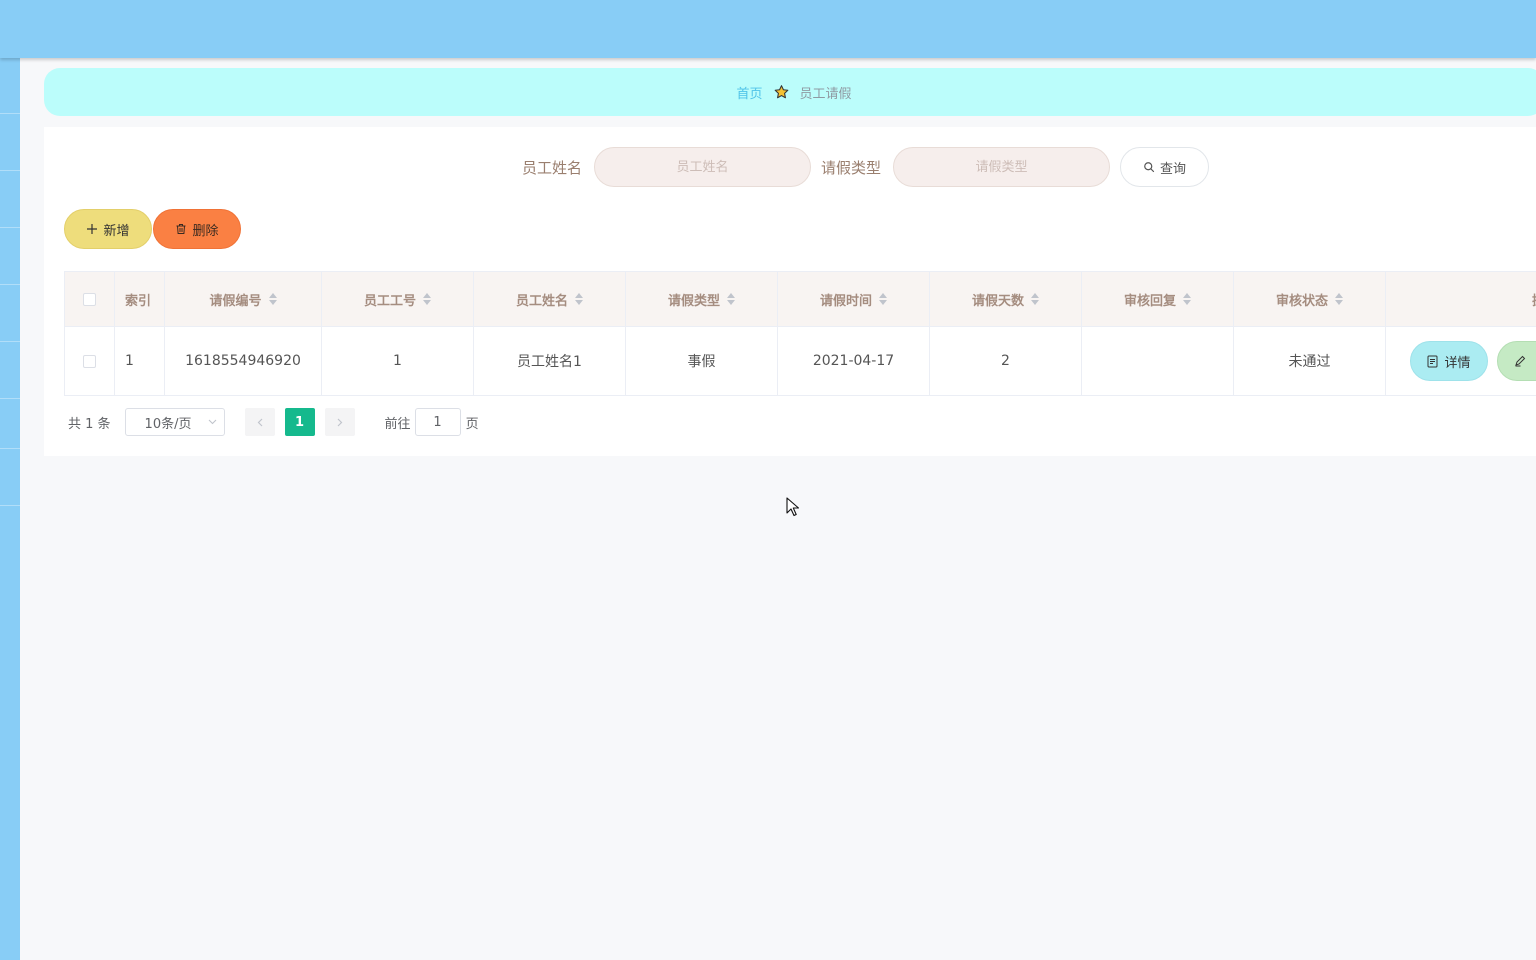 This screenshot has height=960, width=1536. Describe the element at coordinates (1432, 361) in the screenshot. I see `document-icon` at that location.